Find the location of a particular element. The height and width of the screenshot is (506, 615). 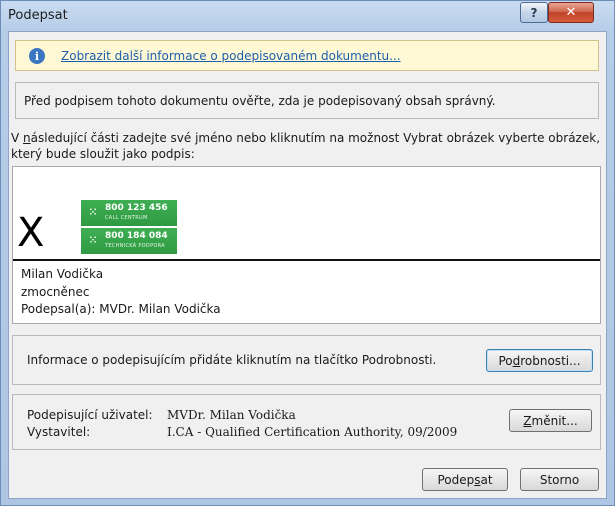

signature-image-bottom-strip: ⁙ 800 184 084 TECHNICKÁ PODPORA is located at coordinates (129, 241).